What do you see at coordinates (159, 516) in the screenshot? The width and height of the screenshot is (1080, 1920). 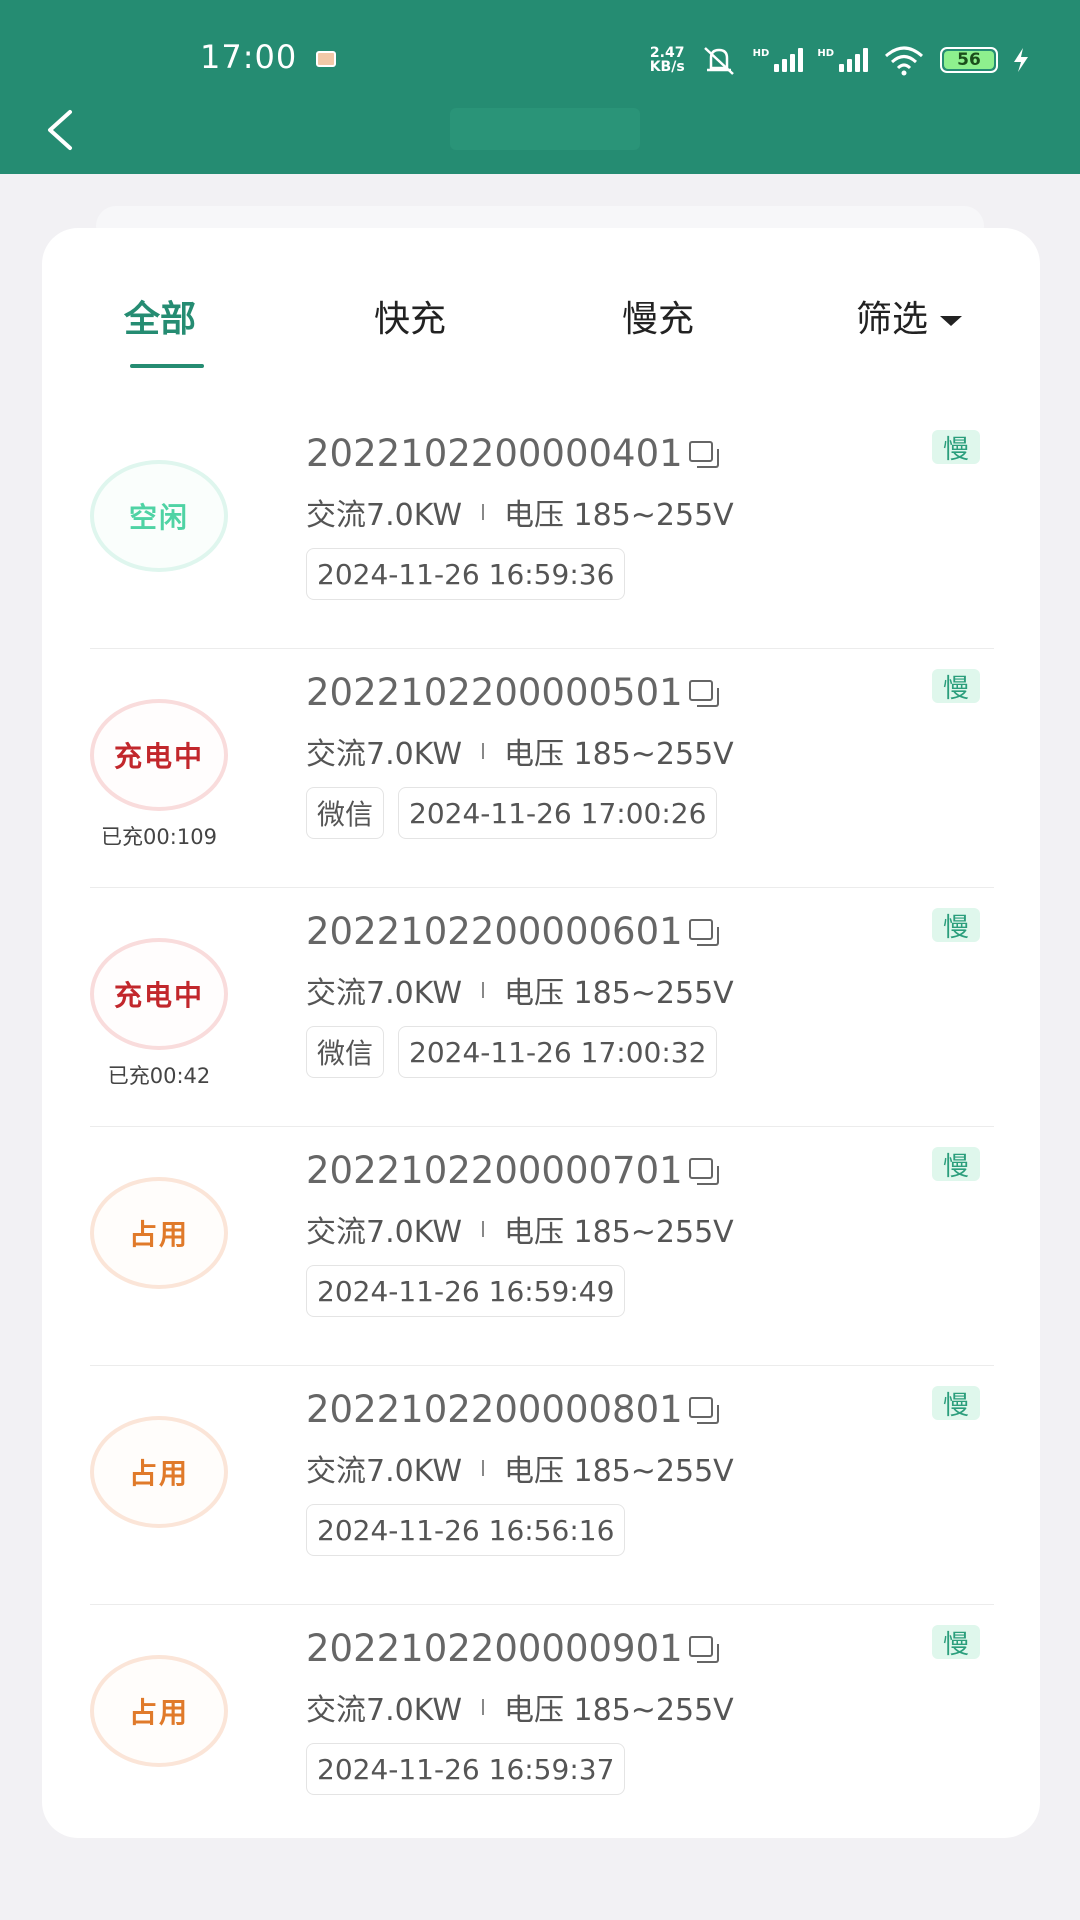 I see `pile-status: 空闲` at bounding box center [159, 516].